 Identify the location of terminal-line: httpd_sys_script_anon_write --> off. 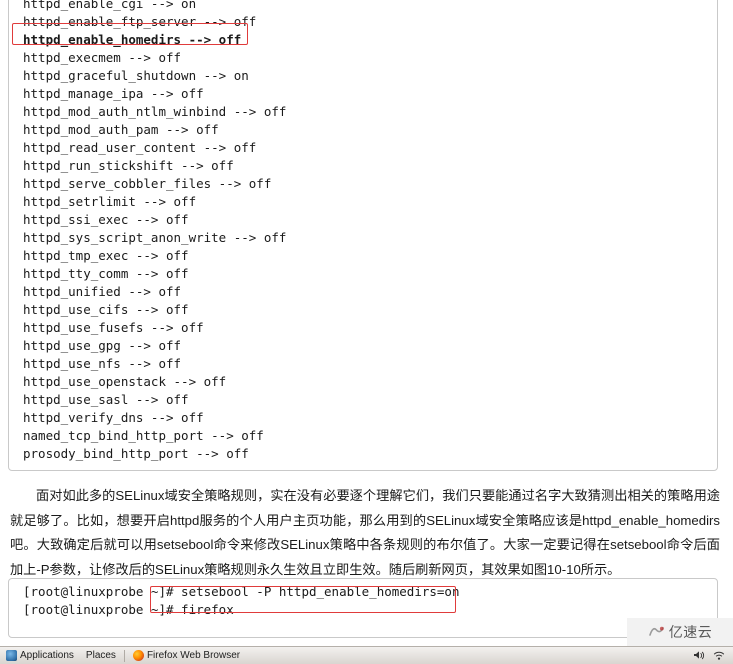
(155, 237).